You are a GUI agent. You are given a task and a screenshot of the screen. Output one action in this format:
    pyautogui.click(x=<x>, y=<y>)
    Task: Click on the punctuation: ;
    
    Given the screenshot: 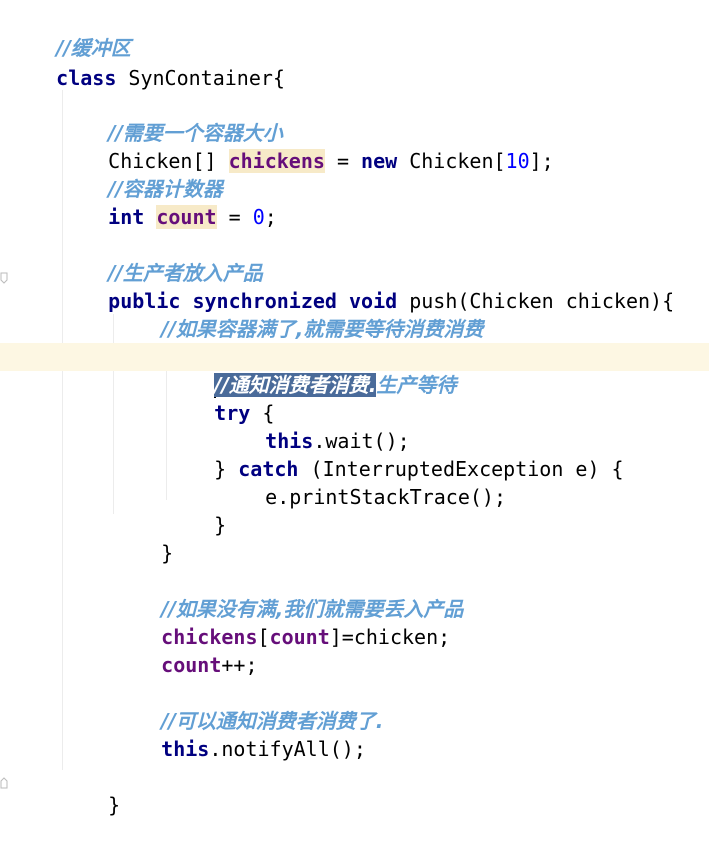 What is the action you would take?
    pyautogui.click(x=270, y=217)
    